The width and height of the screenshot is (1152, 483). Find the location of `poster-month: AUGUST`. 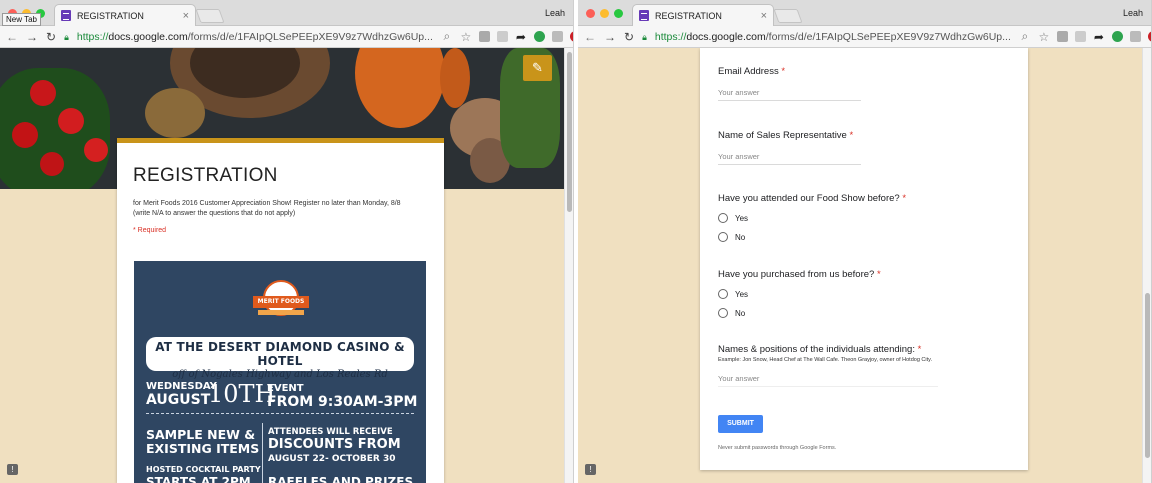

poster-month: AUGUST is located at coordinates (178, 400).